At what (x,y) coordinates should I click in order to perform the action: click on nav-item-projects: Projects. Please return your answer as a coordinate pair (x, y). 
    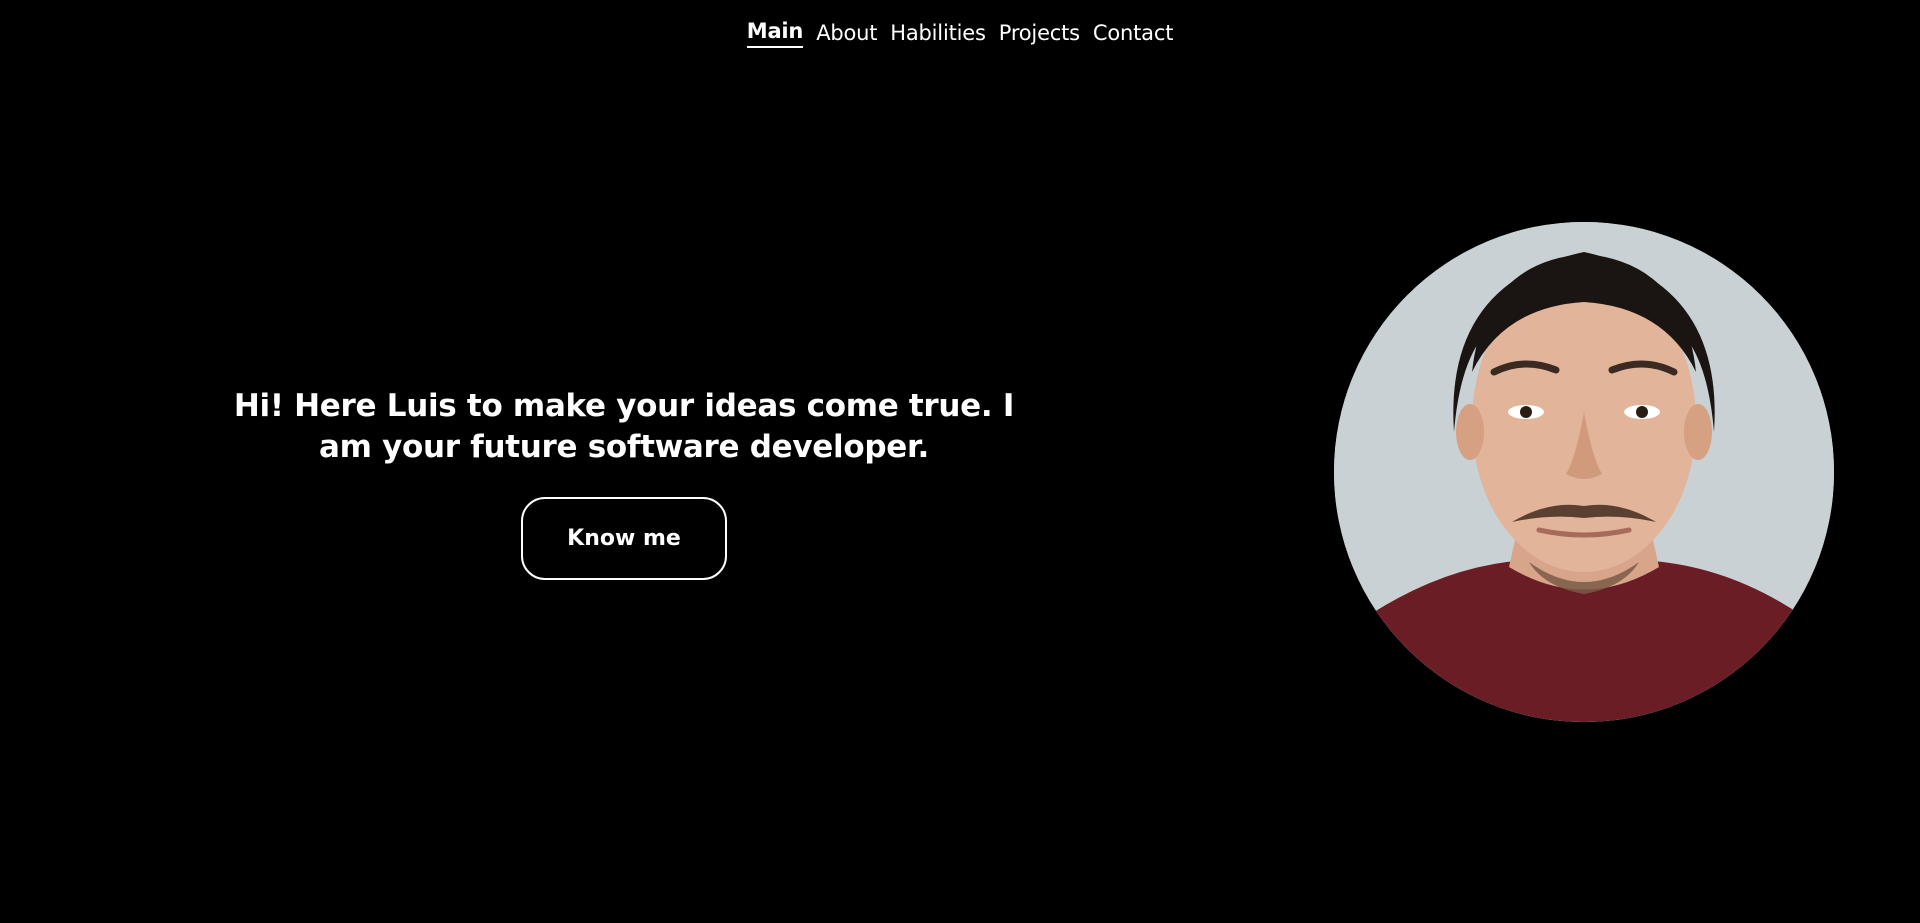
    Looking at the image, I should click on (1039, 33).